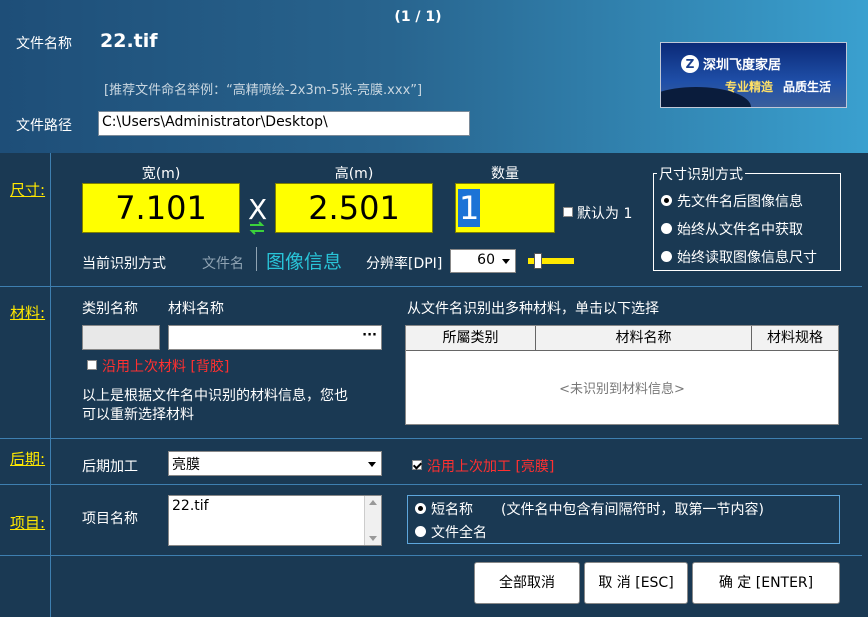 Image resolution: width=868 pixels, height=617 pixels. What do you see at coordinates (491, 467) in the screenshot?
I see `reuse-post-label: 沿用上次加工 [亮膜]` at bounding box center [491, 467].